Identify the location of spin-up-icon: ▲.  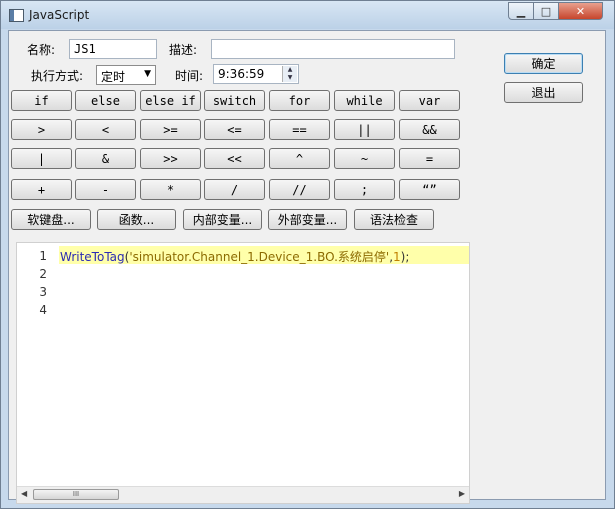
(290, 70).